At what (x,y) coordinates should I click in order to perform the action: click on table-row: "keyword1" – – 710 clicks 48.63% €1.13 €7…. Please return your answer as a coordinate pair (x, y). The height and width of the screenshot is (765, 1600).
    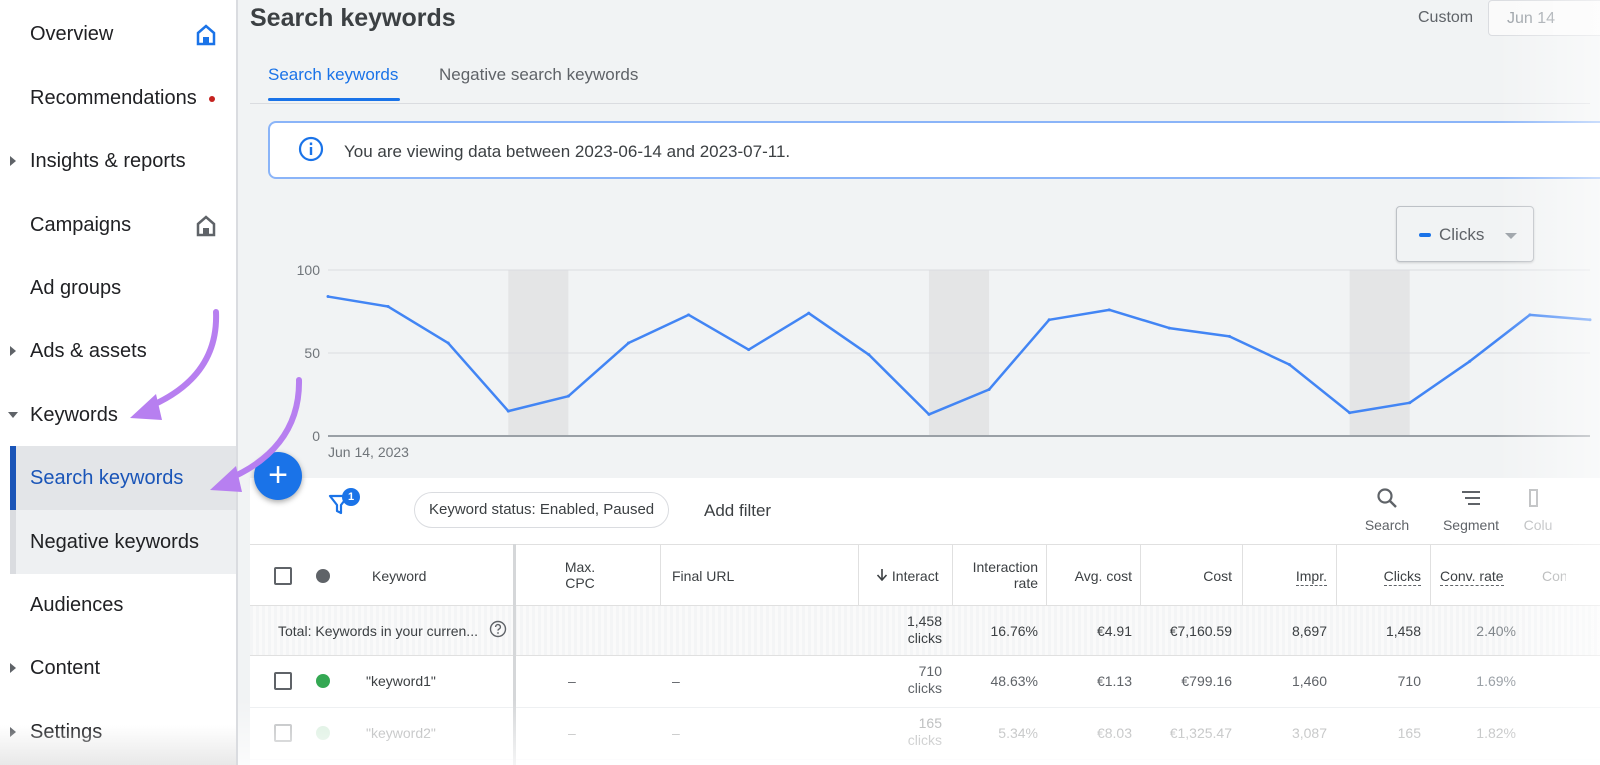
    Looking at the image, I should click on (925, 682).